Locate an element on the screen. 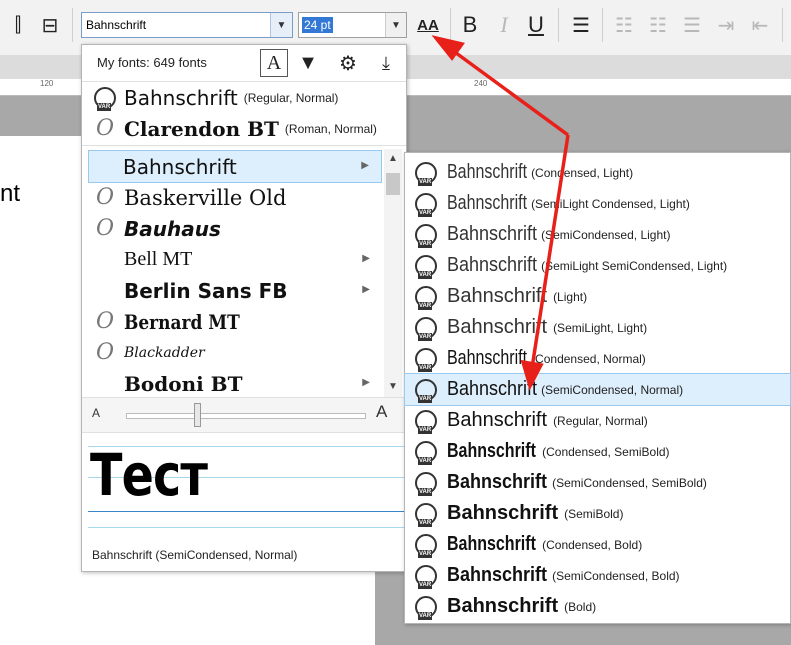 The image size is (791, 645). chevron-right-icon: ▶ is located at coordinates (366, 289).